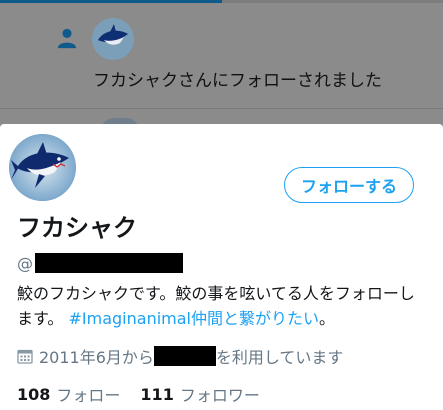 The width and height of the screenshot is (443, 410). Describe the element at coordinates (113, 39) in the screenshot. I see `notification-avatar` at that location.